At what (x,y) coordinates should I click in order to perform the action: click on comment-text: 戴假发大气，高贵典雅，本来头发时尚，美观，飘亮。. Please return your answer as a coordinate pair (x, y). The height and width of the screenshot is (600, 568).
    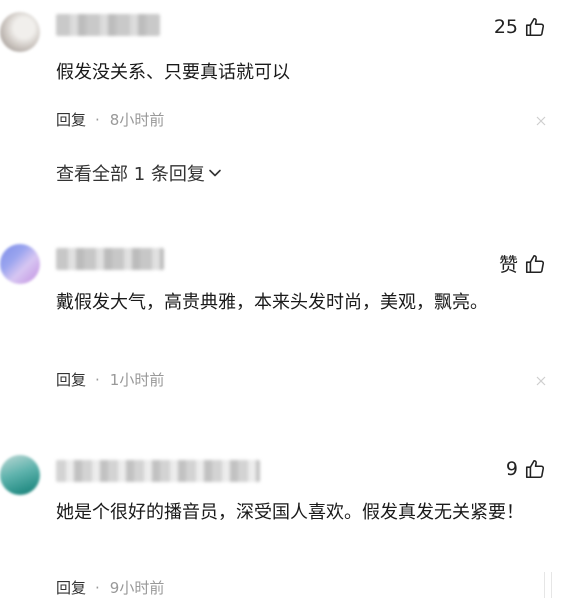
    Looking at the image, I should click on (272, 302).